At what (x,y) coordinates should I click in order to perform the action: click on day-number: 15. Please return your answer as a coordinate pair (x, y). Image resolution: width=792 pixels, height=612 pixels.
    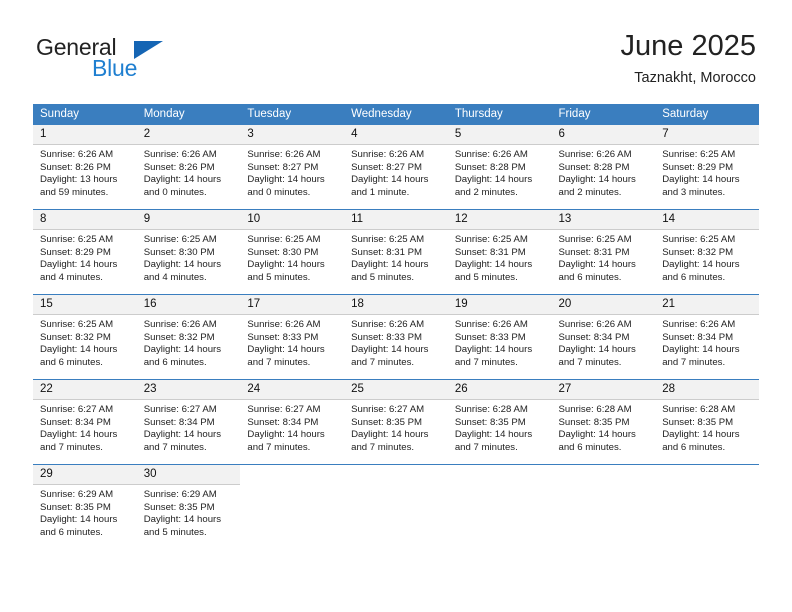
    Looking at the image, I should click on (85, 305).